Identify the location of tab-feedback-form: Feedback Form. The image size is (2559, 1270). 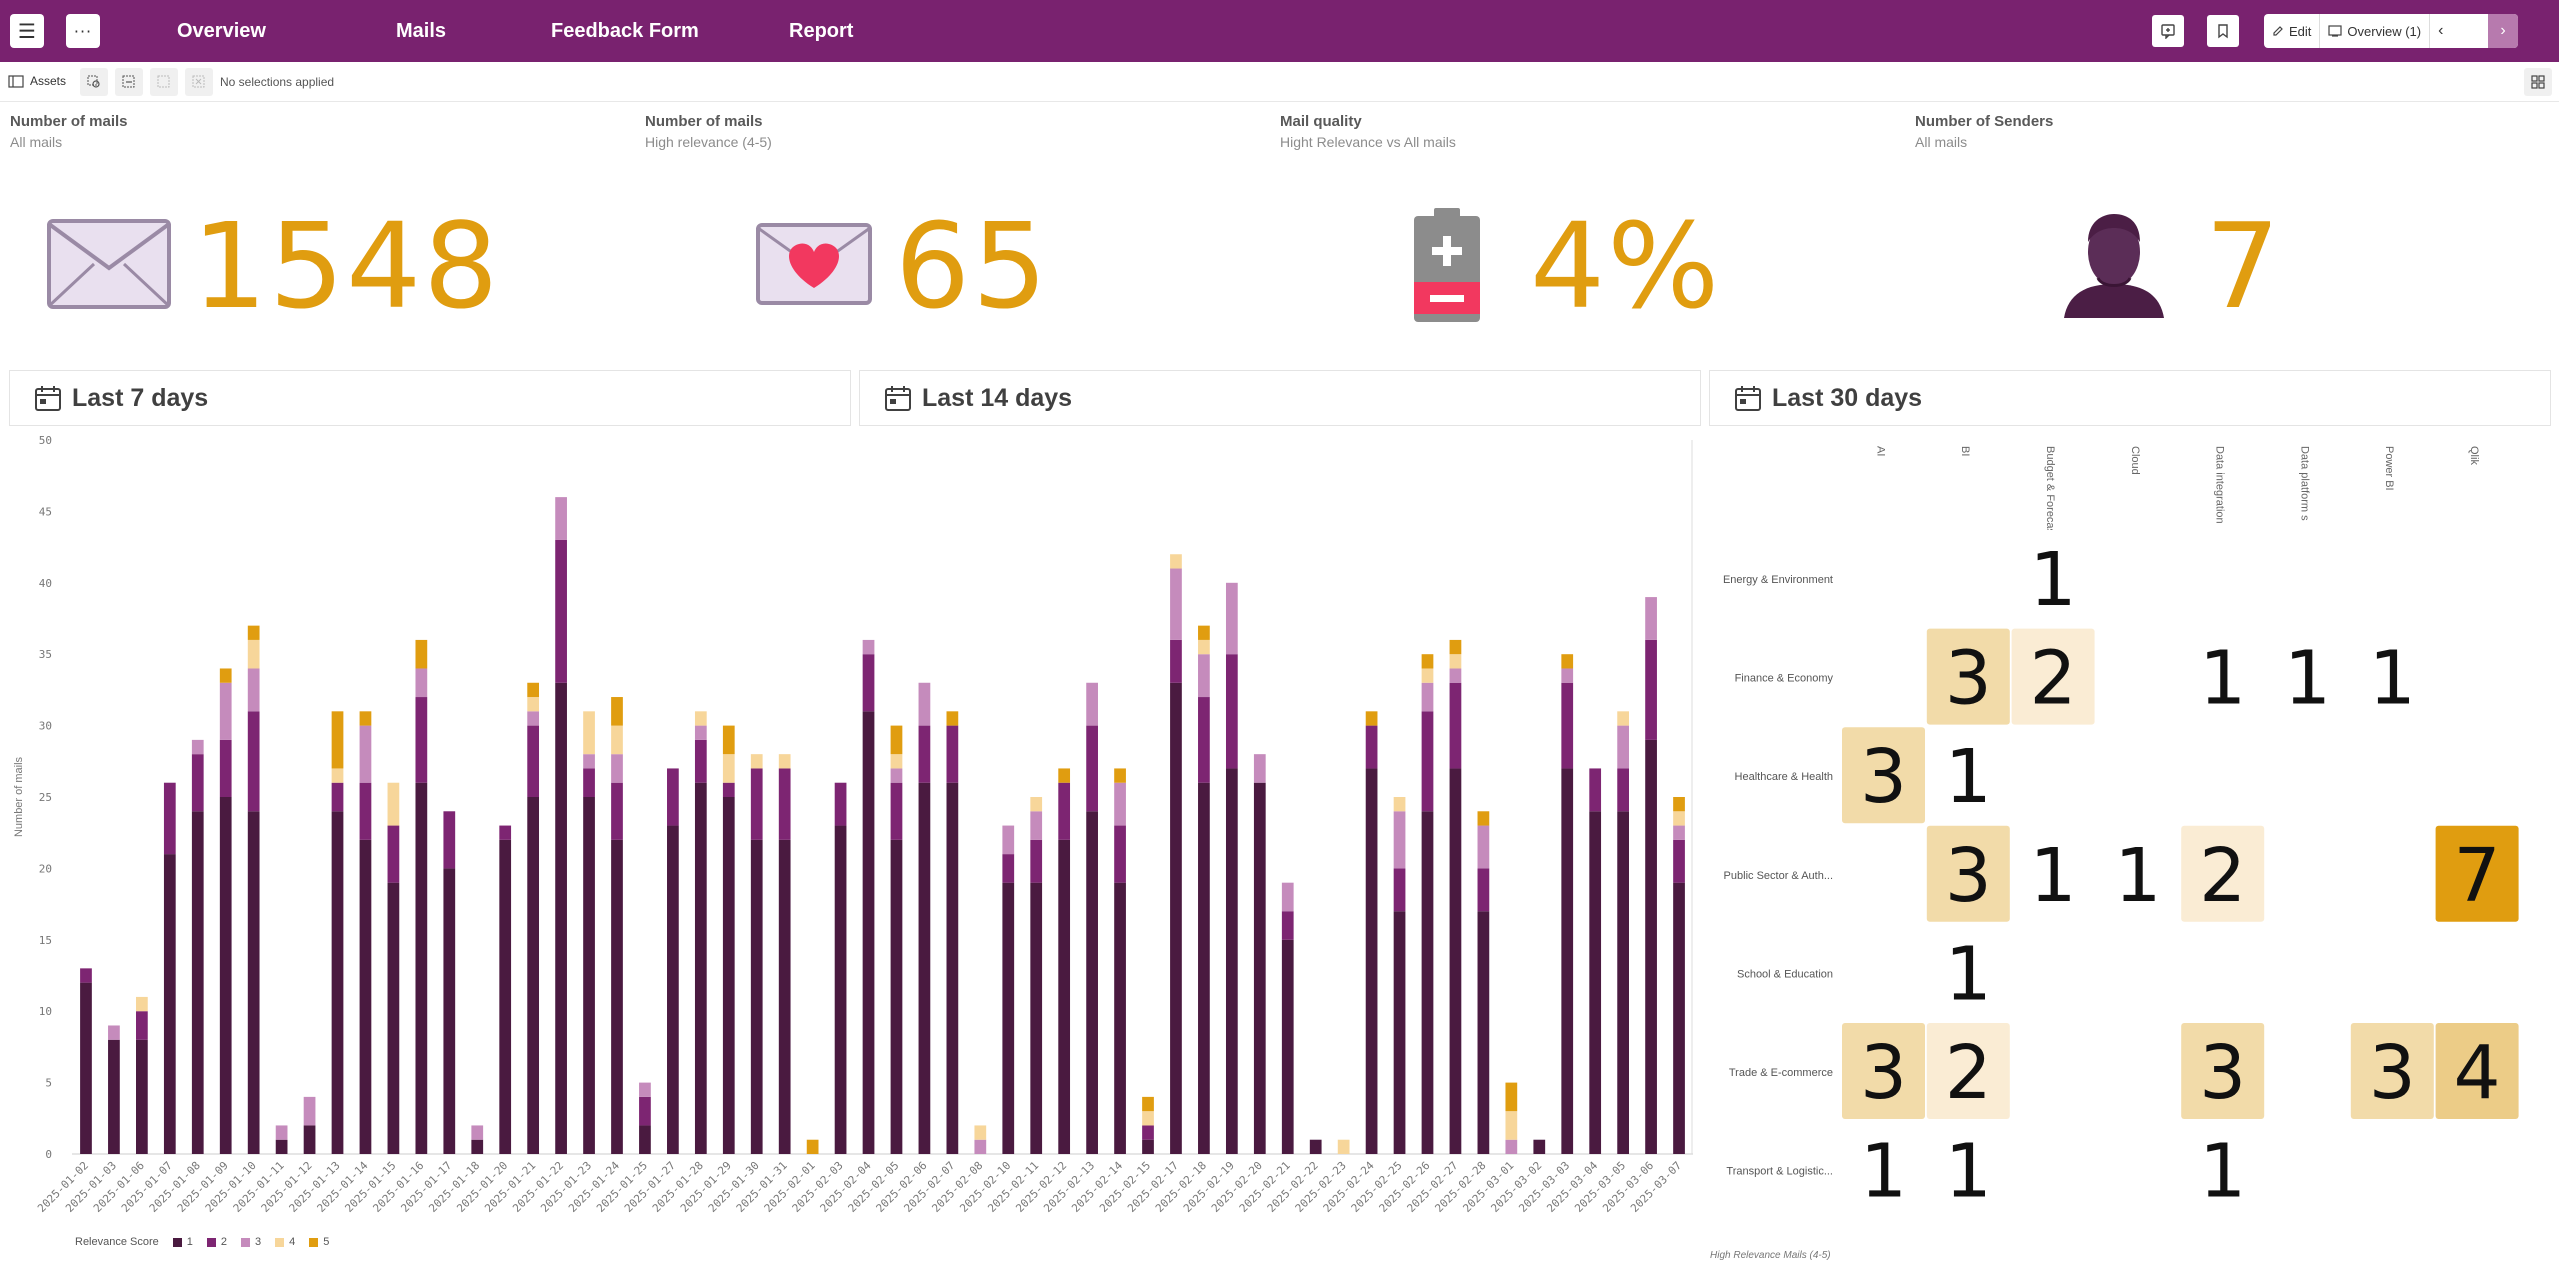
(625, 31).